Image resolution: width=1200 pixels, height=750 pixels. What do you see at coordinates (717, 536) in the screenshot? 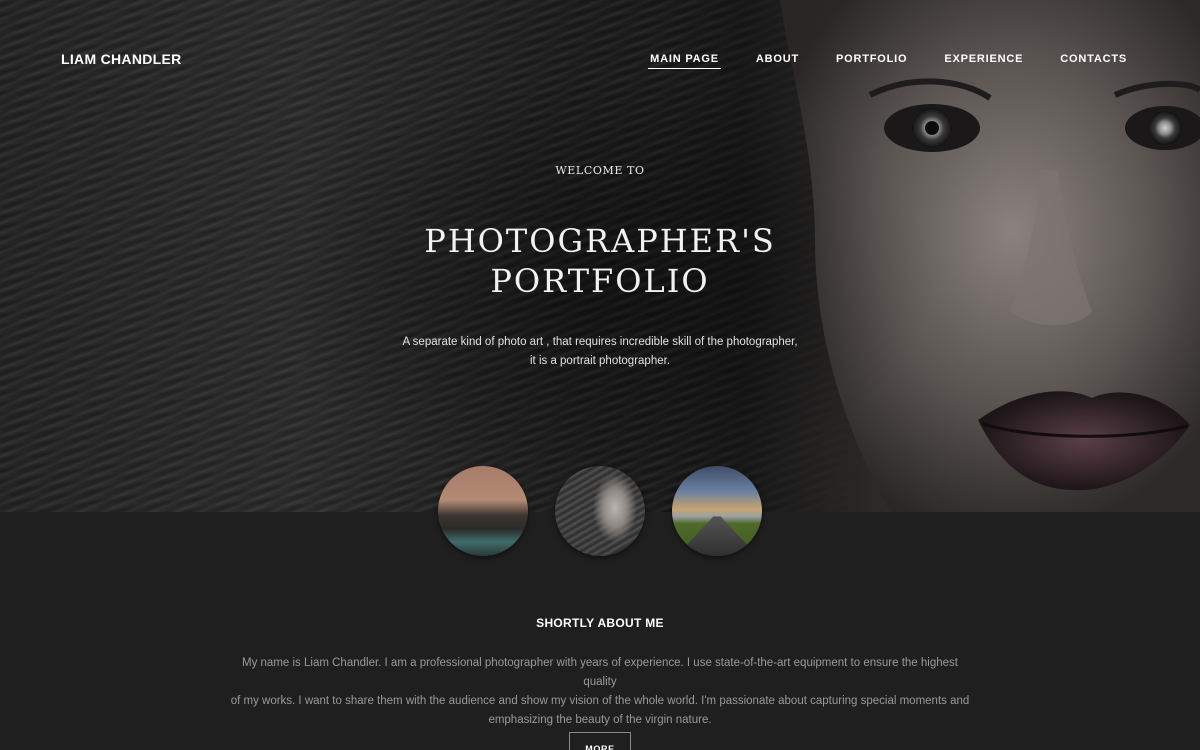
I see `road-graphic` at bounding box center [717, 536].